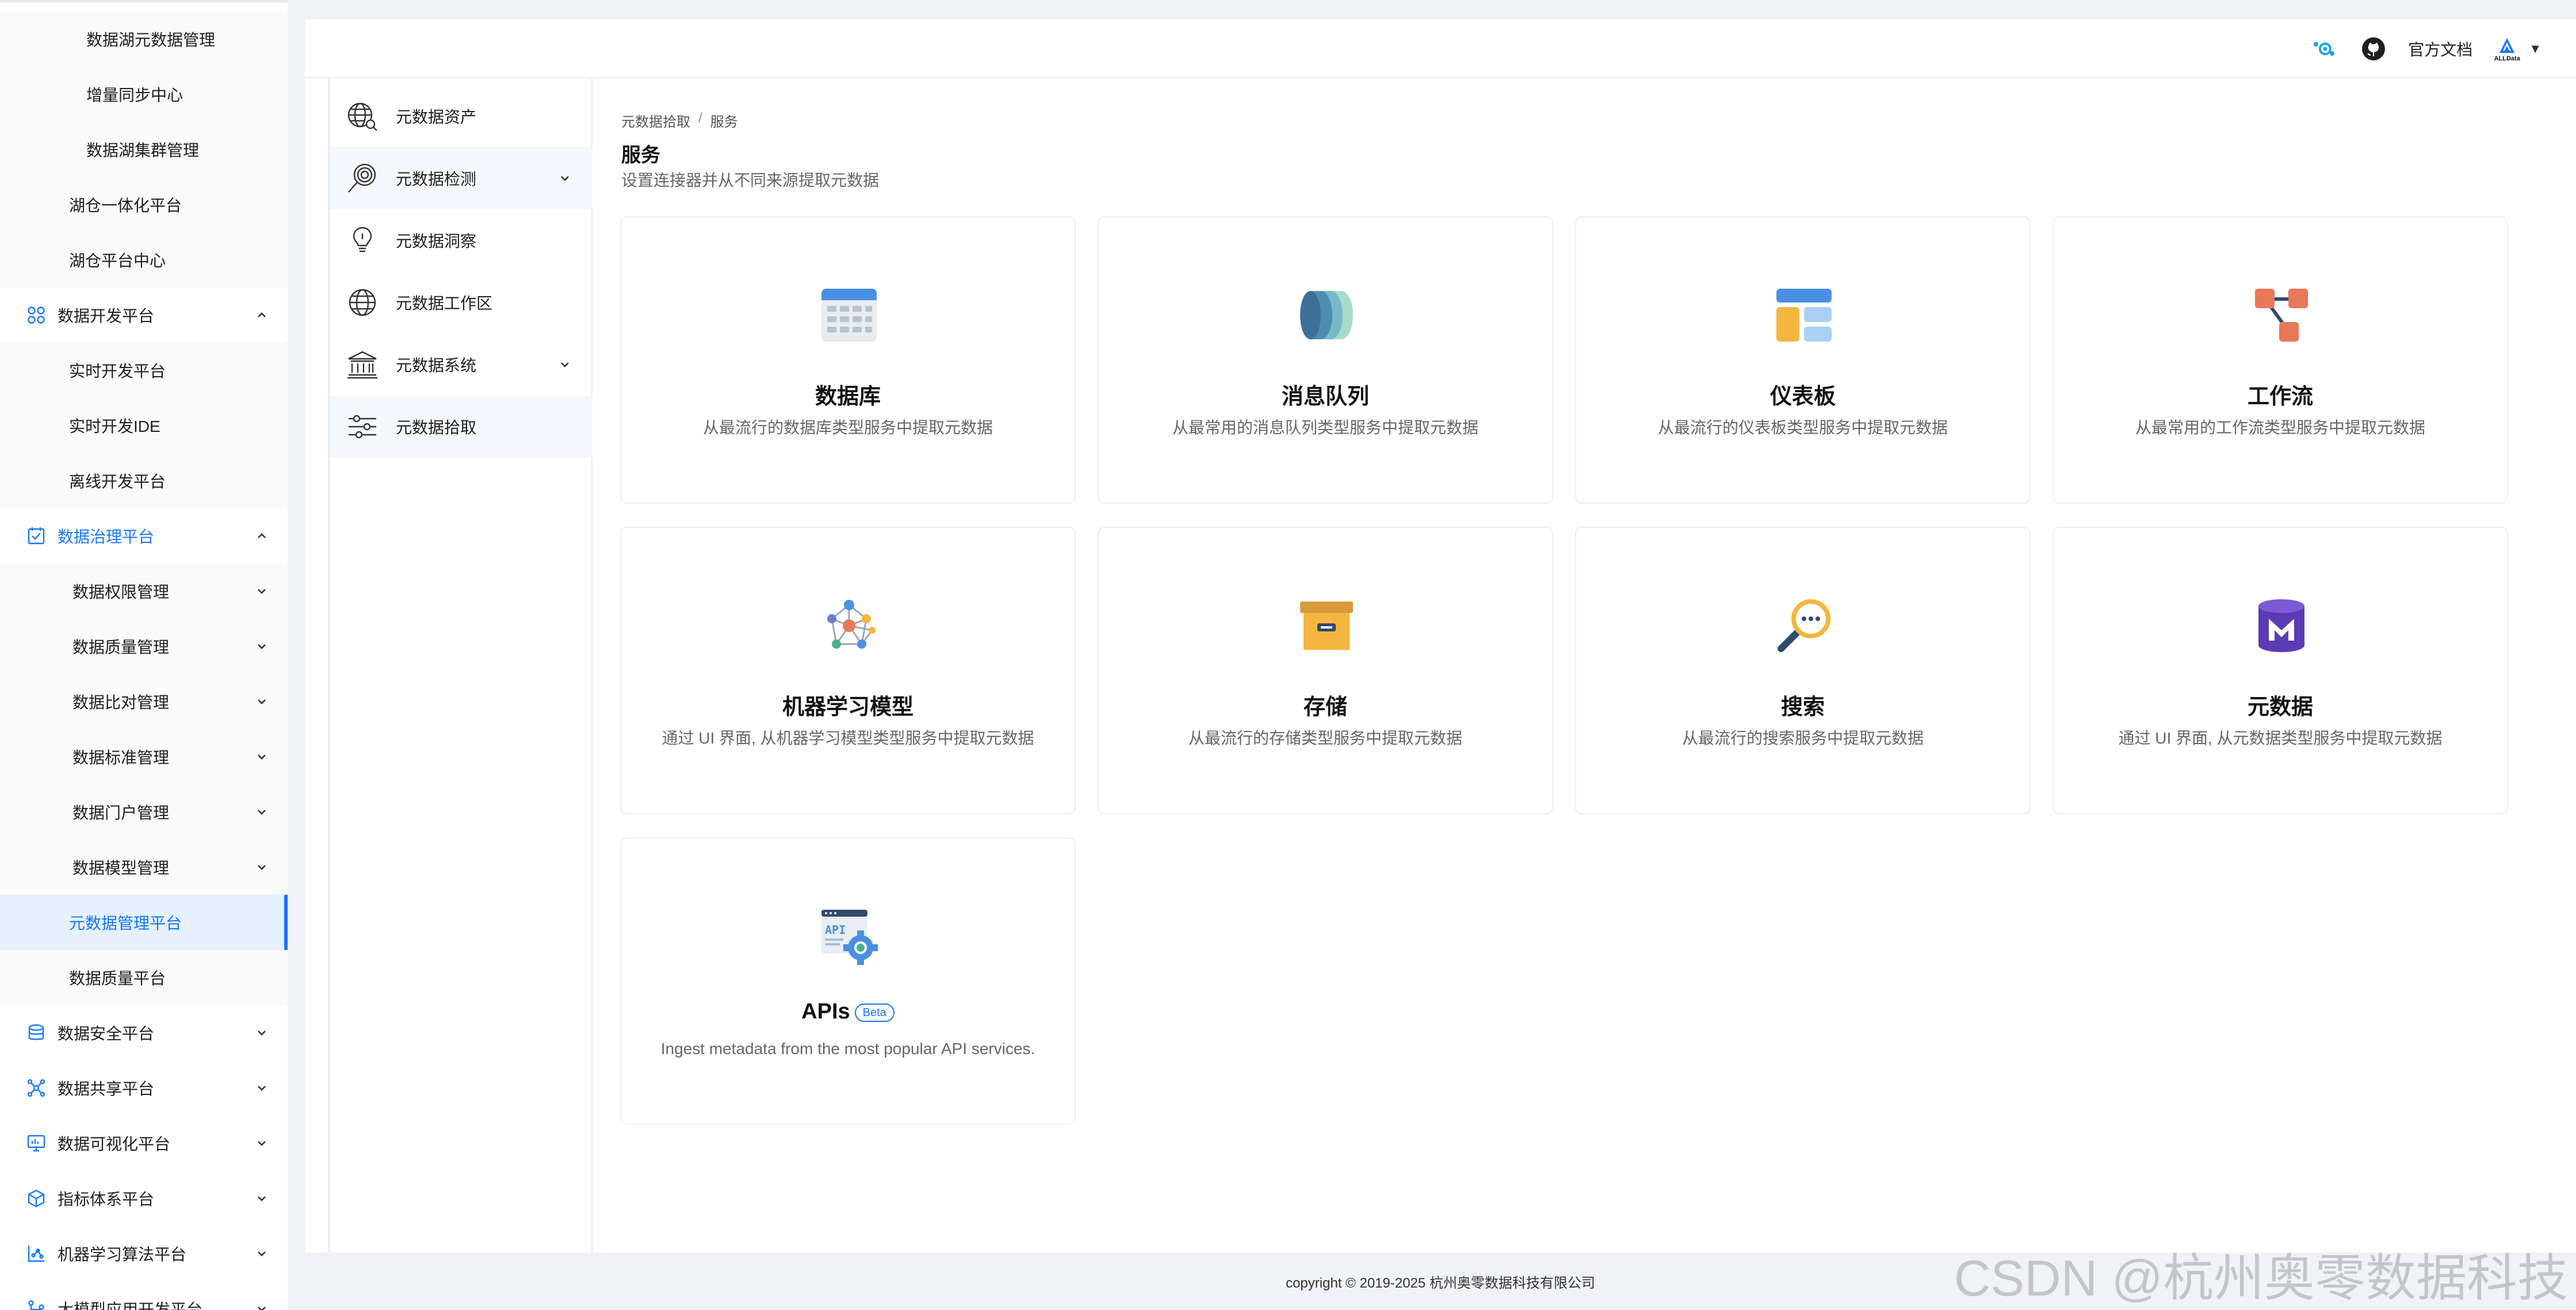  I want to click on sidebar-item-quality-mgmt: 数据质量管理, so click(144, 646).